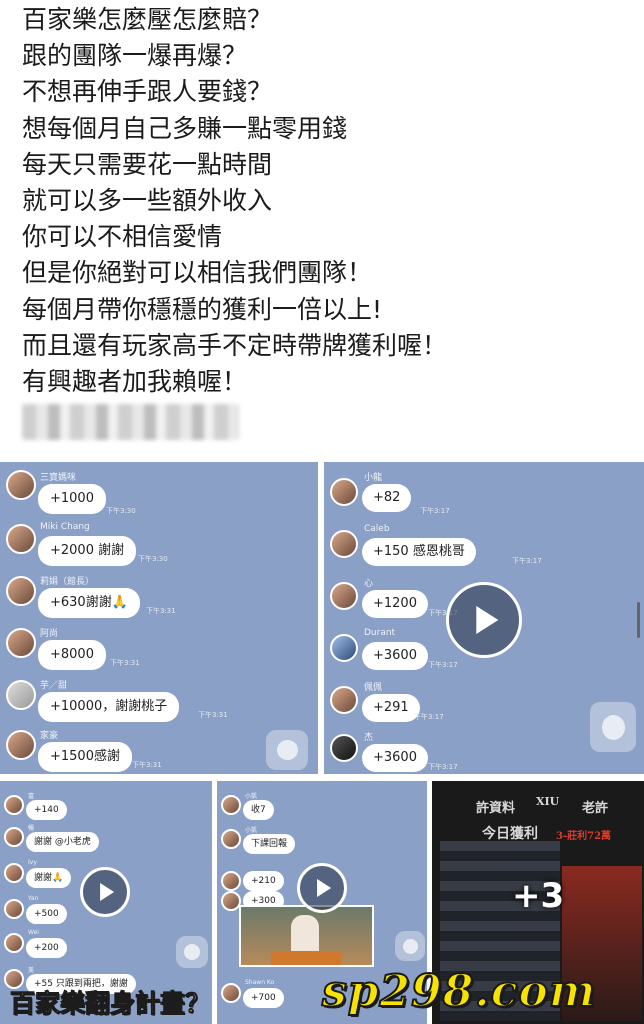 This screenshot has height=1024, width=644. I want to click on post-line: 每天只需要花一點時間, so click(147, 164).